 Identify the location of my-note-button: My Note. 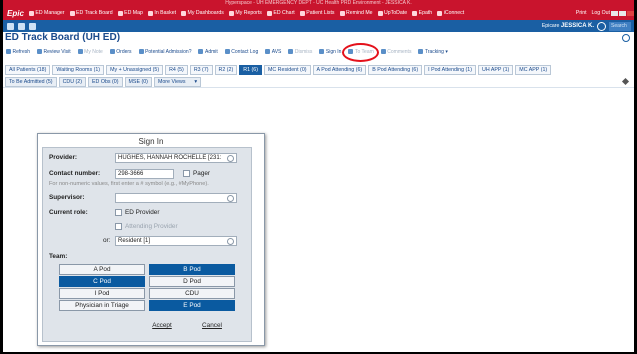
(90, 52).